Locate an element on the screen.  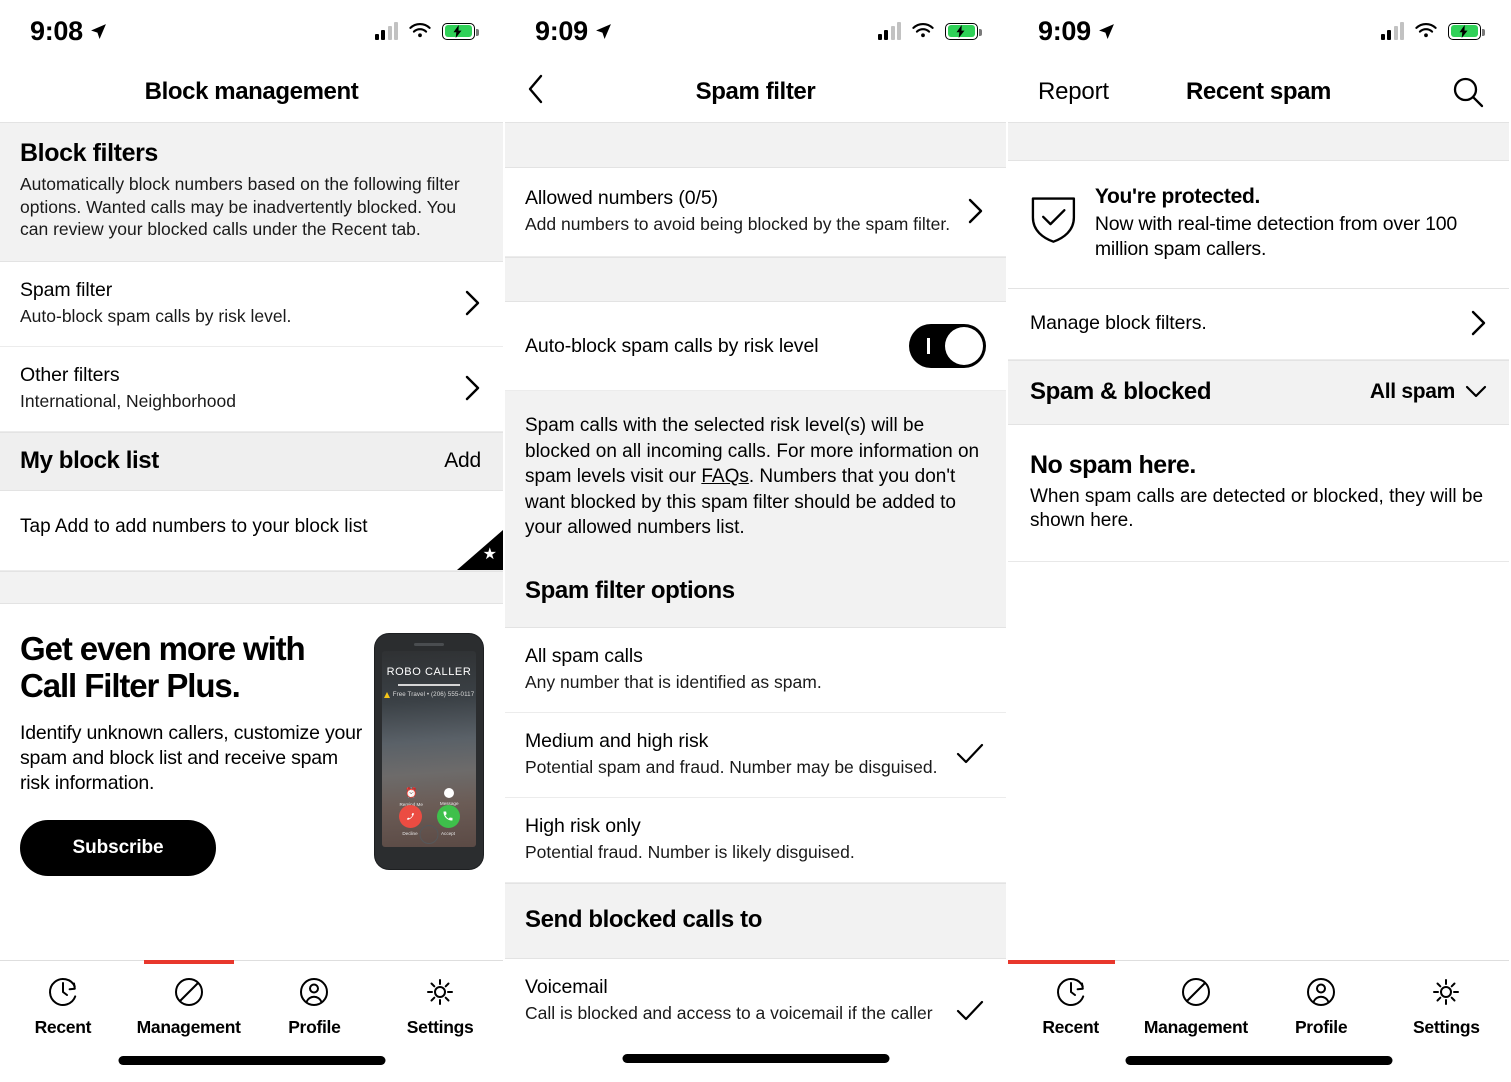
row-title: Spam filter is located at coordinates (66, 289).